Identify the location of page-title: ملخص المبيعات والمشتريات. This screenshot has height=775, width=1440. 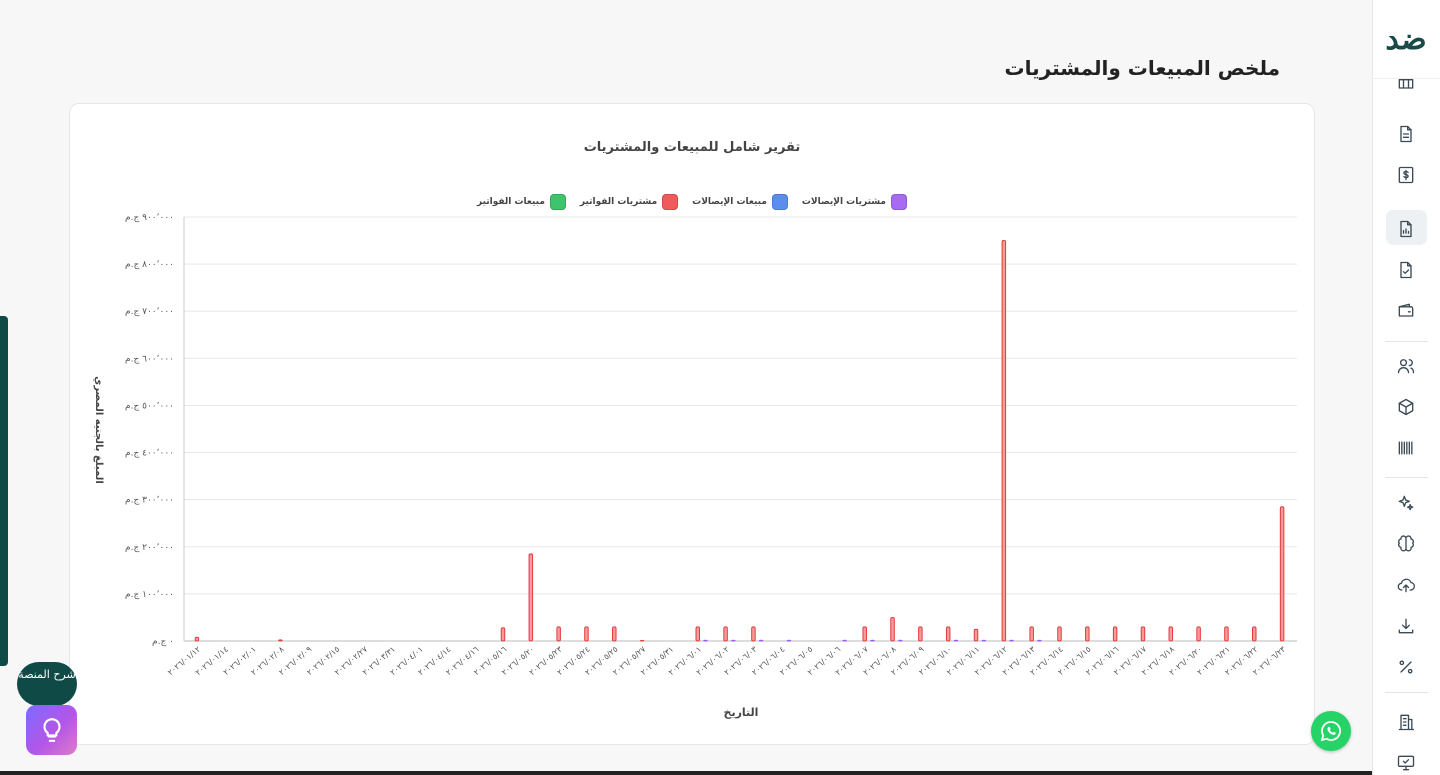
(1142, 68).